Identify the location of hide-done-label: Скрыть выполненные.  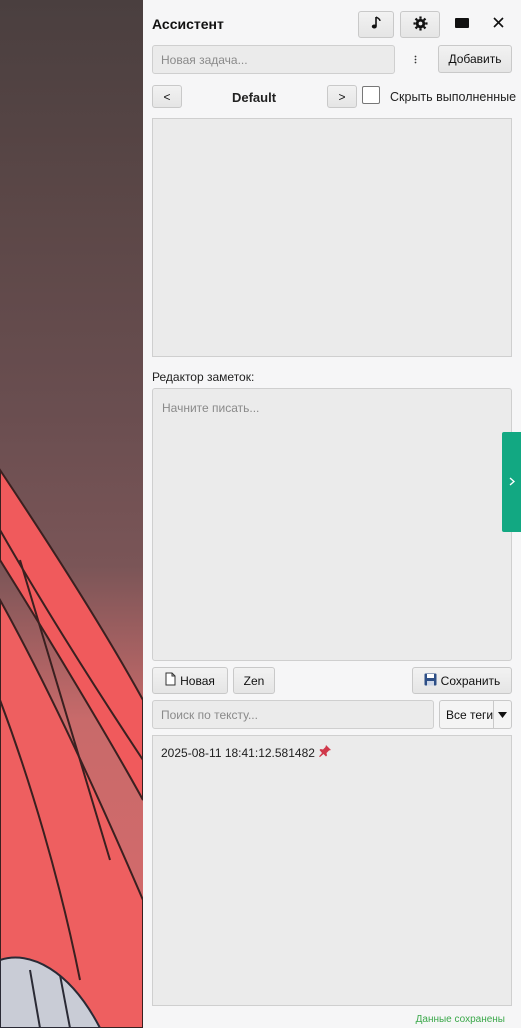
(453, 97).